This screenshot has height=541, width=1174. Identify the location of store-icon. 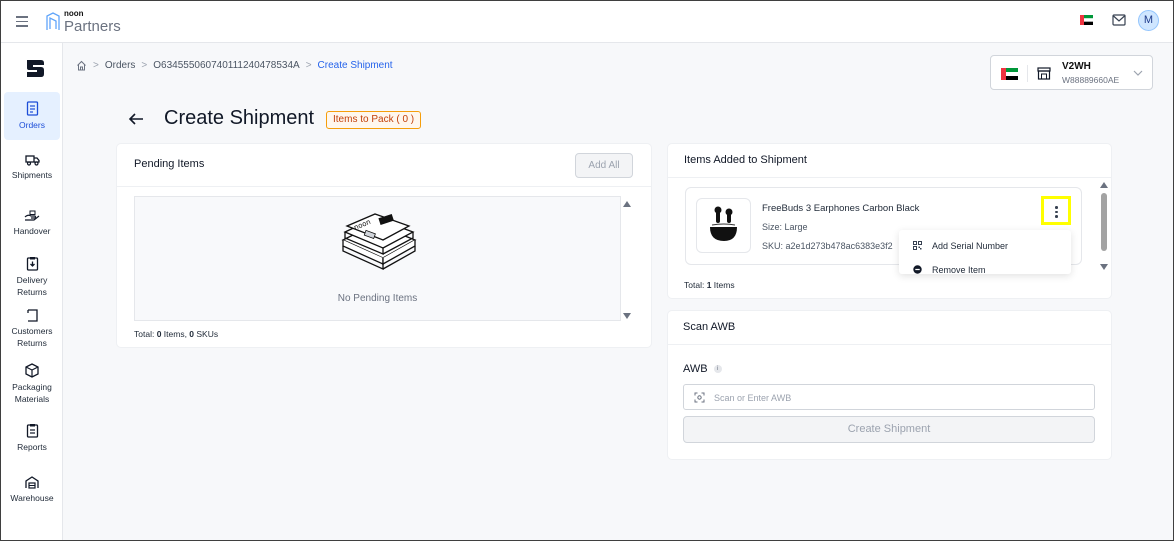
(1044, 73).